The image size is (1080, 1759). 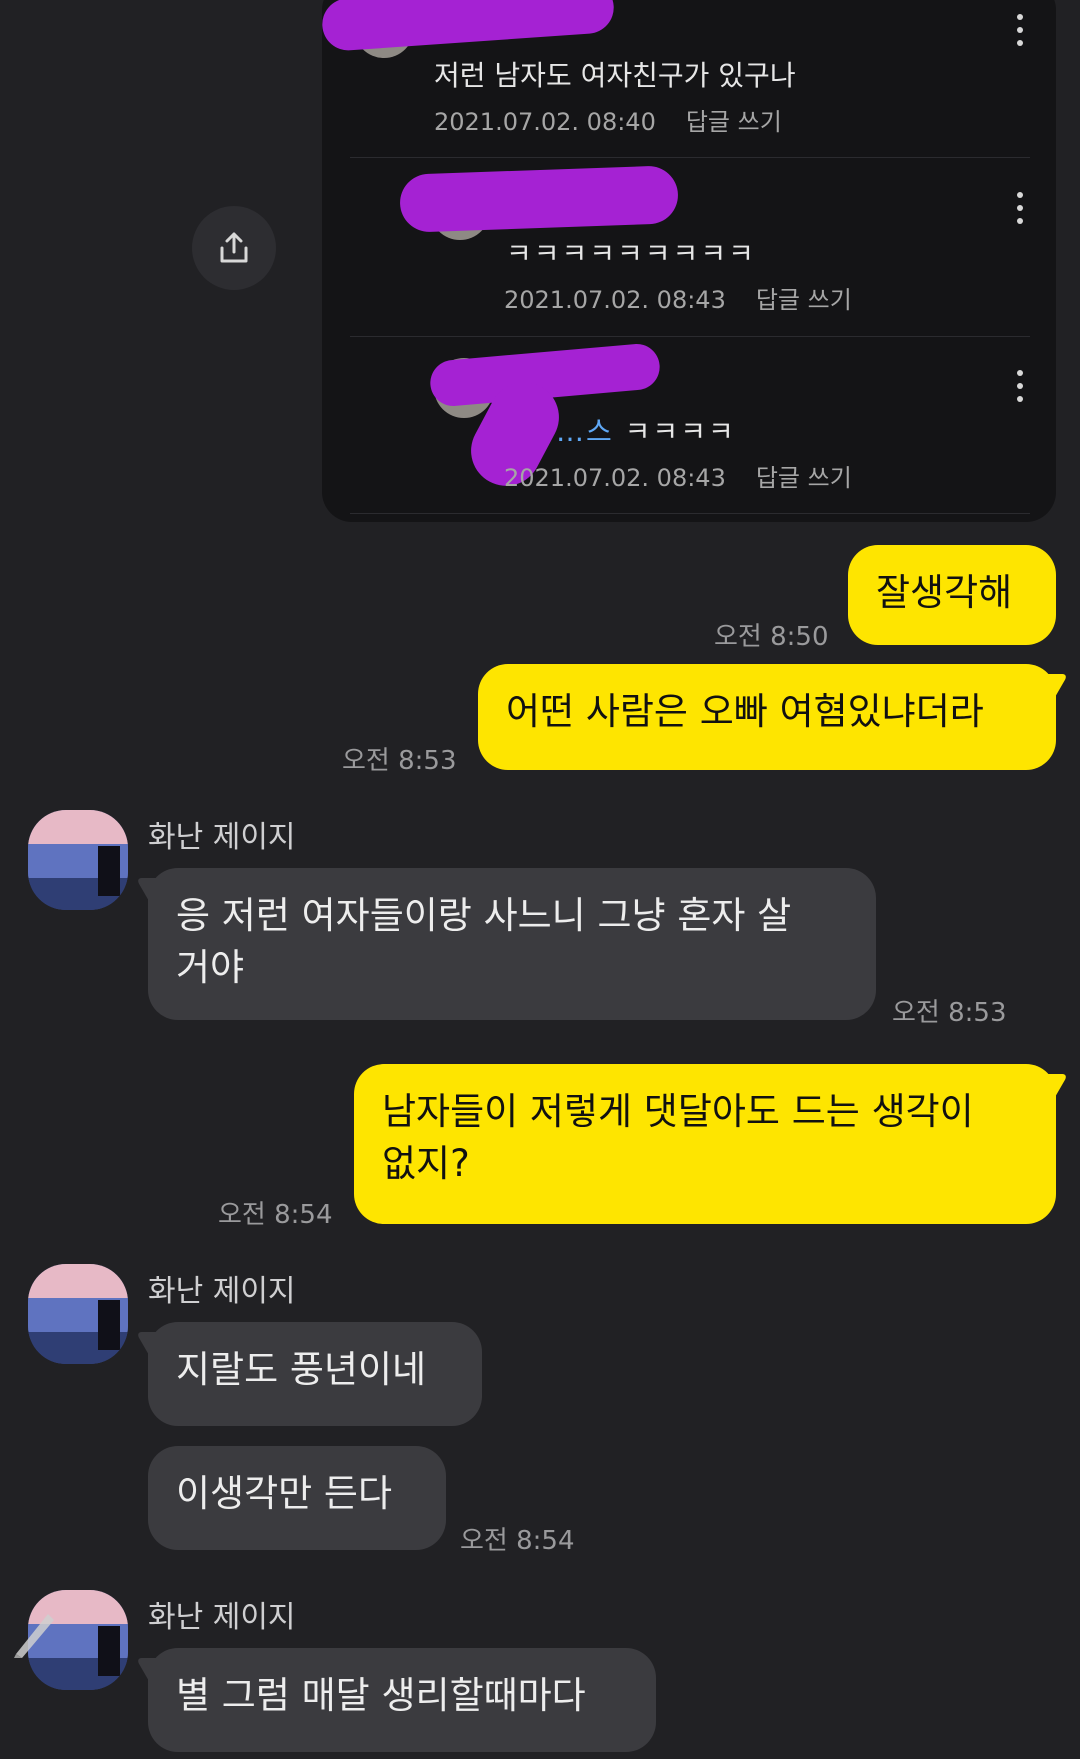 What do you see at coordinates (585, 431) in the screenshot?
I see `mention: …스` at bounding box center [585, 431].